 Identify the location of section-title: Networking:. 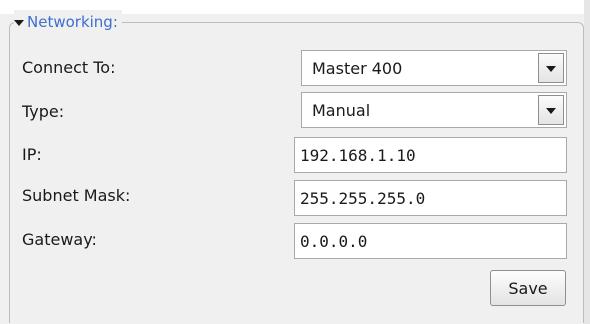
(72, 22).